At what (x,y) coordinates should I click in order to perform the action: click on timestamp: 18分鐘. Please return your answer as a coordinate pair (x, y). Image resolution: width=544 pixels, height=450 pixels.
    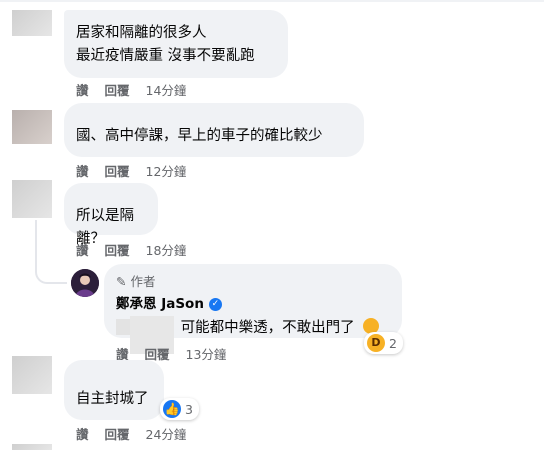
    Looking at the image, I should click on (166, 249).